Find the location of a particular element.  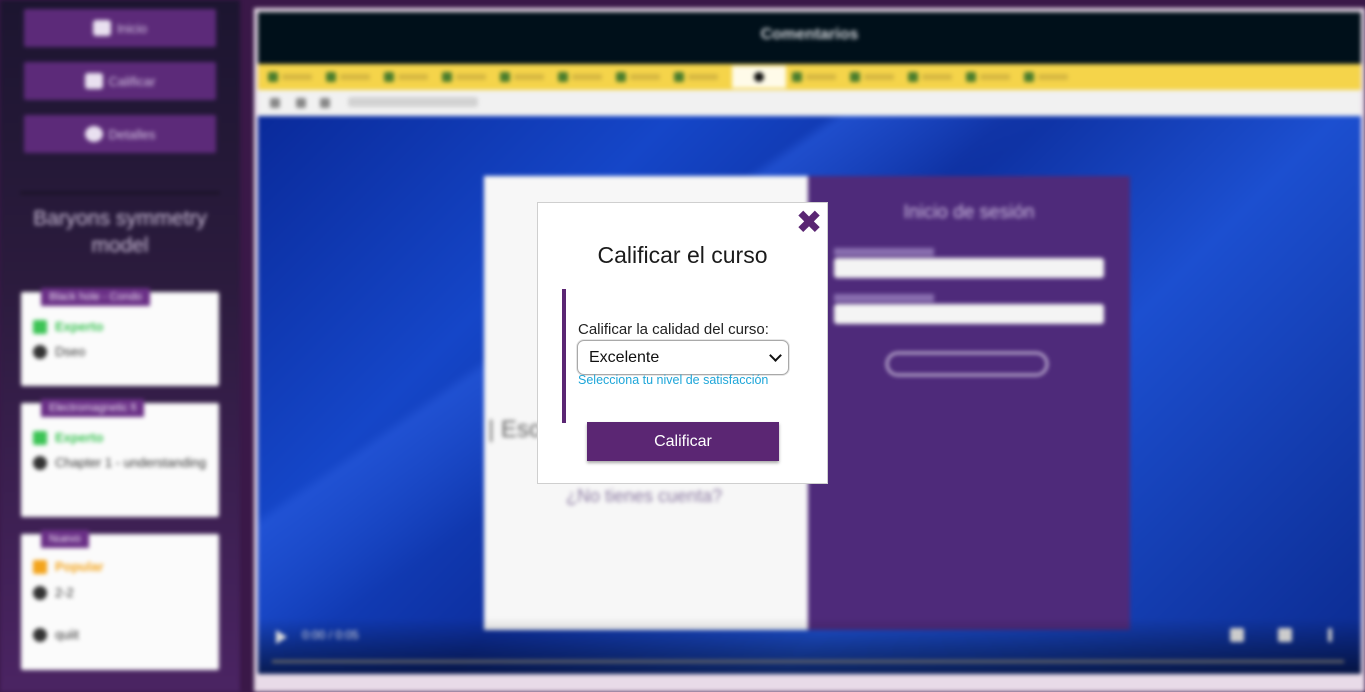

lesson-item: Chapter 1 - understanding is located at coordinates (123, 463).